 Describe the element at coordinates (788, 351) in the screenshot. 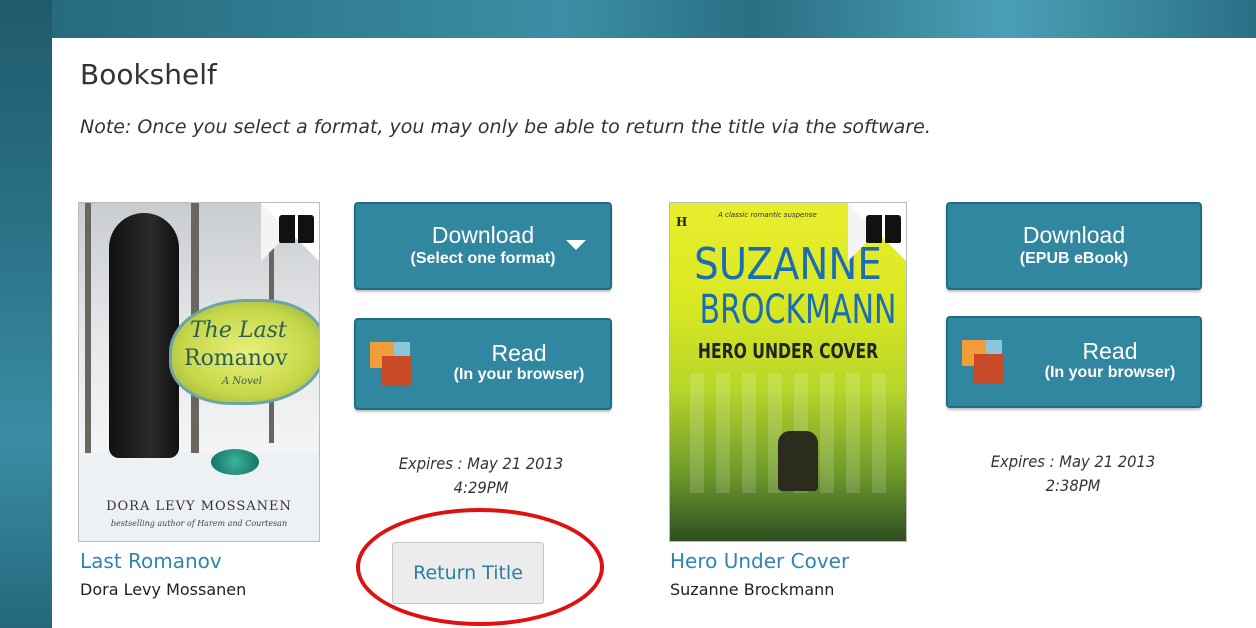

I see `cover-title: HERO UNDER COVER` at that location.